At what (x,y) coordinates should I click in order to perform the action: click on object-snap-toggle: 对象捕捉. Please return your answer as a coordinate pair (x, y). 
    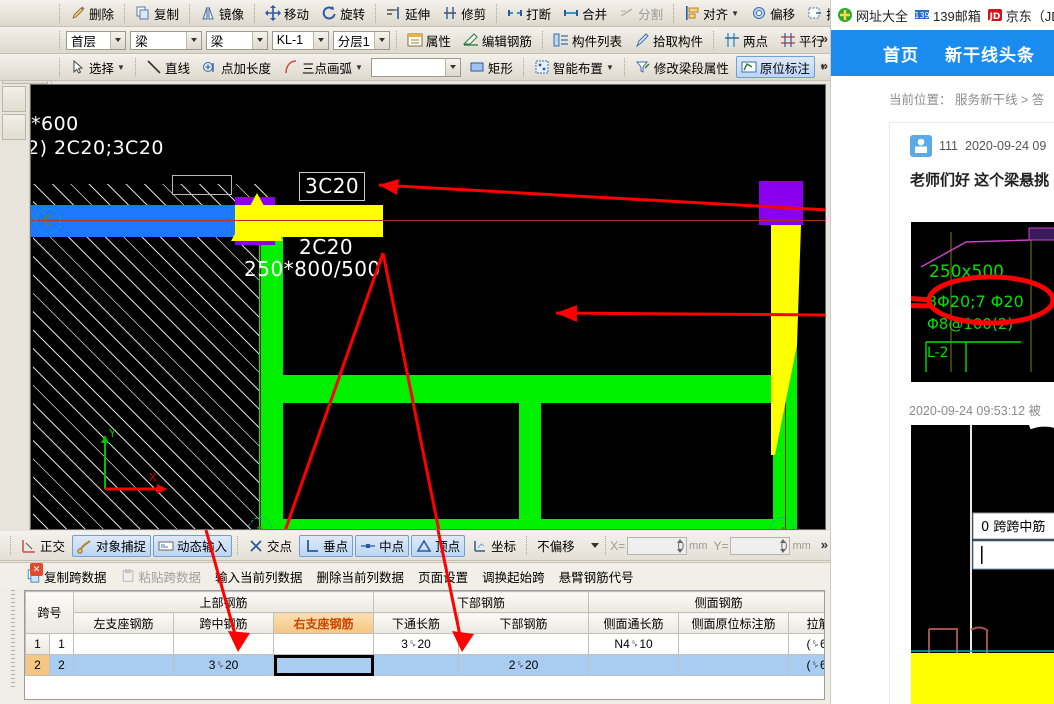
    Looking at the image, I should click on (112, 545).